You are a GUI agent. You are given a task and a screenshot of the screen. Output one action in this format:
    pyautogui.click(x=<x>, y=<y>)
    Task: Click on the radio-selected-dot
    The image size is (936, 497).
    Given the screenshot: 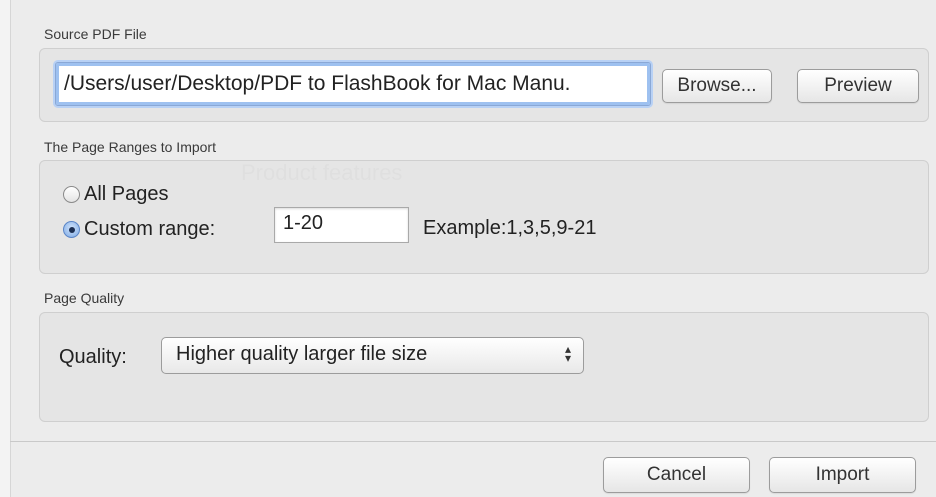 What is the action you would take?
    pyautogui.click(x=71, y=229)
    